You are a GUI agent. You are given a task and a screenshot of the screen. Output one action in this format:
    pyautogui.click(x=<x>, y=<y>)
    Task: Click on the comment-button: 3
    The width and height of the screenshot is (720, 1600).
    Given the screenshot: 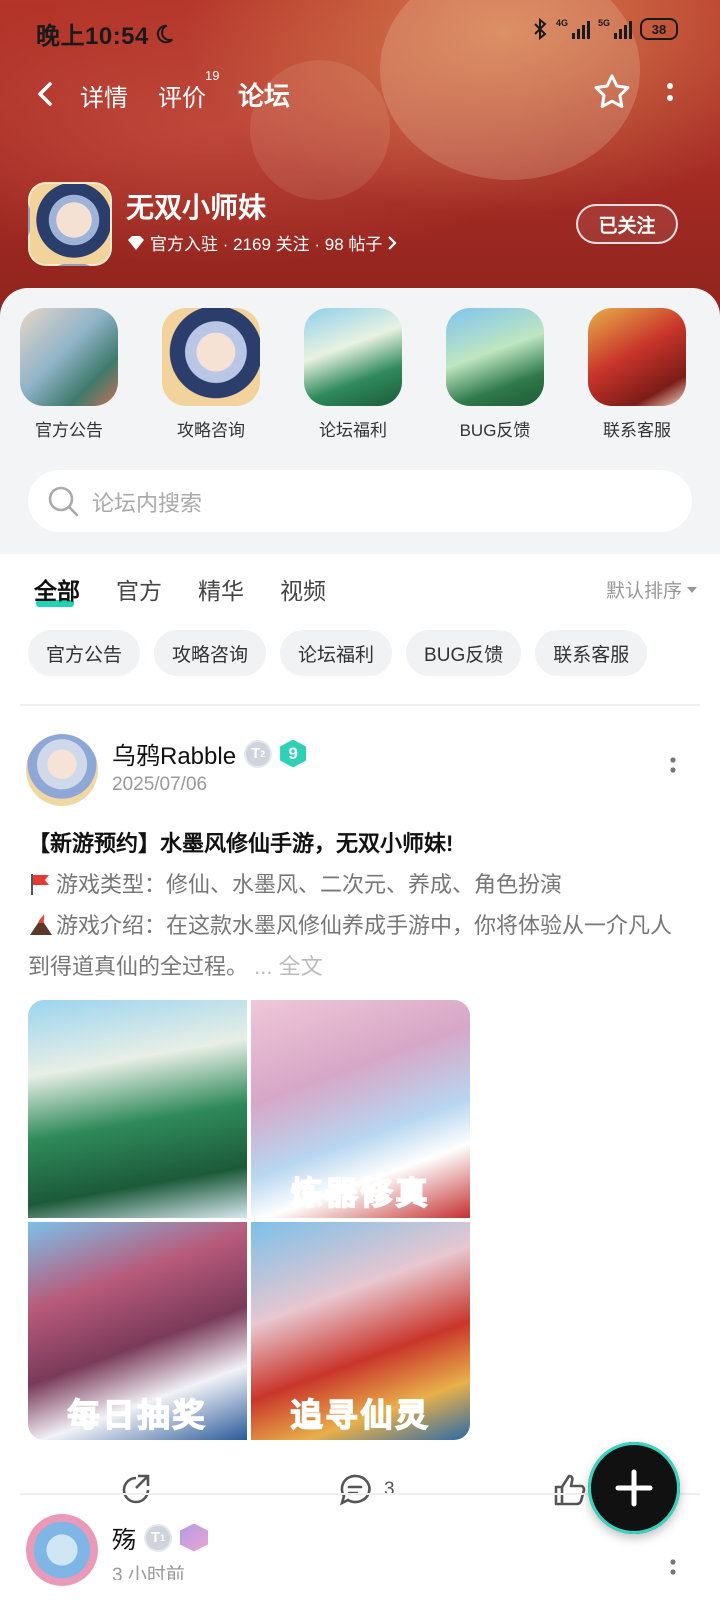 What is the action you would take?
    pyautogui.click(x=366, y=1490)
    